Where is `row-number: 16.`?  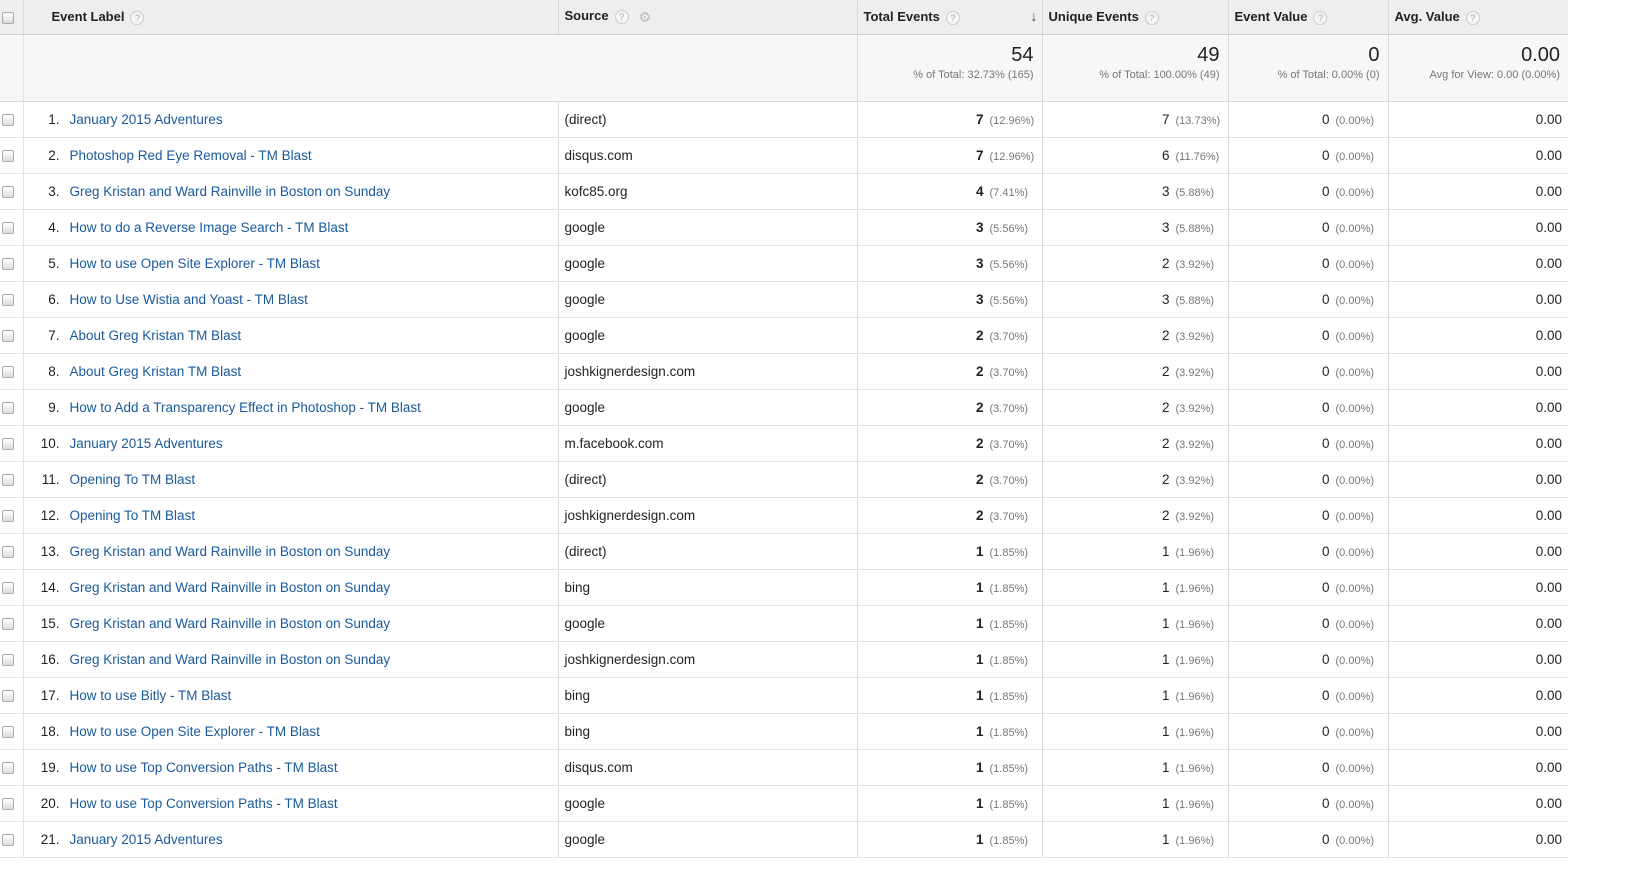 row-number: 16. is located at coordinates (50, 659).